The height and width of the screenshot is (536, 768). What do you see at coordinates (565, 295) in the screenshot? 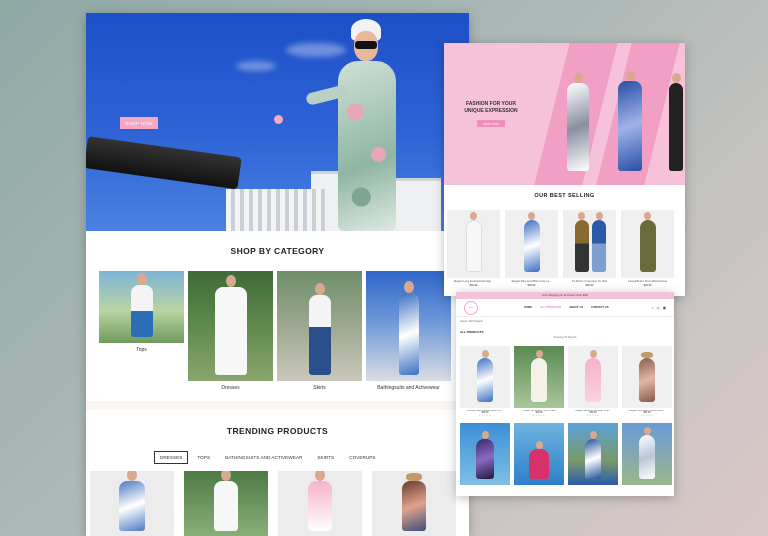
I see `promo-bar: Free Shipping On all Orders Over $99!` at bounding box center [565, 295].